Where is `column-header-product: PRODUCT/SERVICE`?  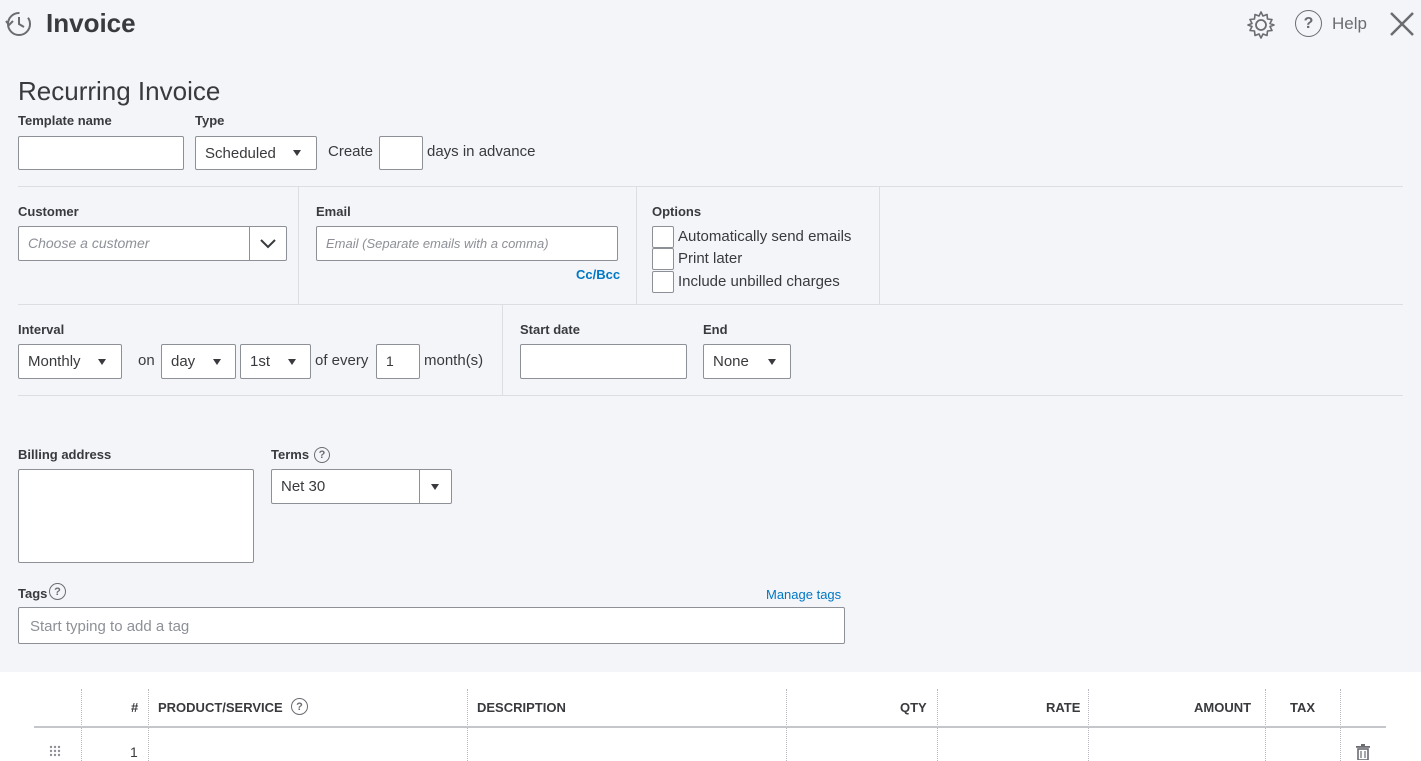 column-header-product: PRODUCT/SERVICE is located at coordinates (220, 707).